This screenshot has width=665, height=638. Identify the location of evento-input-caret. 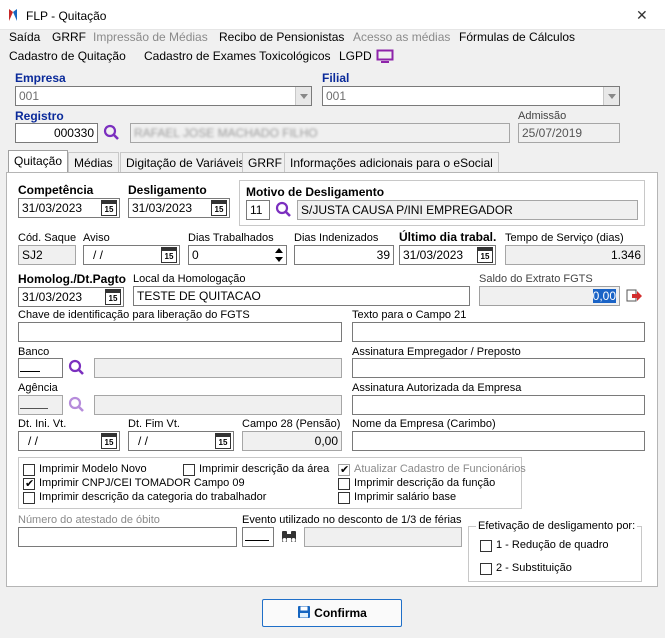
(257, 540).